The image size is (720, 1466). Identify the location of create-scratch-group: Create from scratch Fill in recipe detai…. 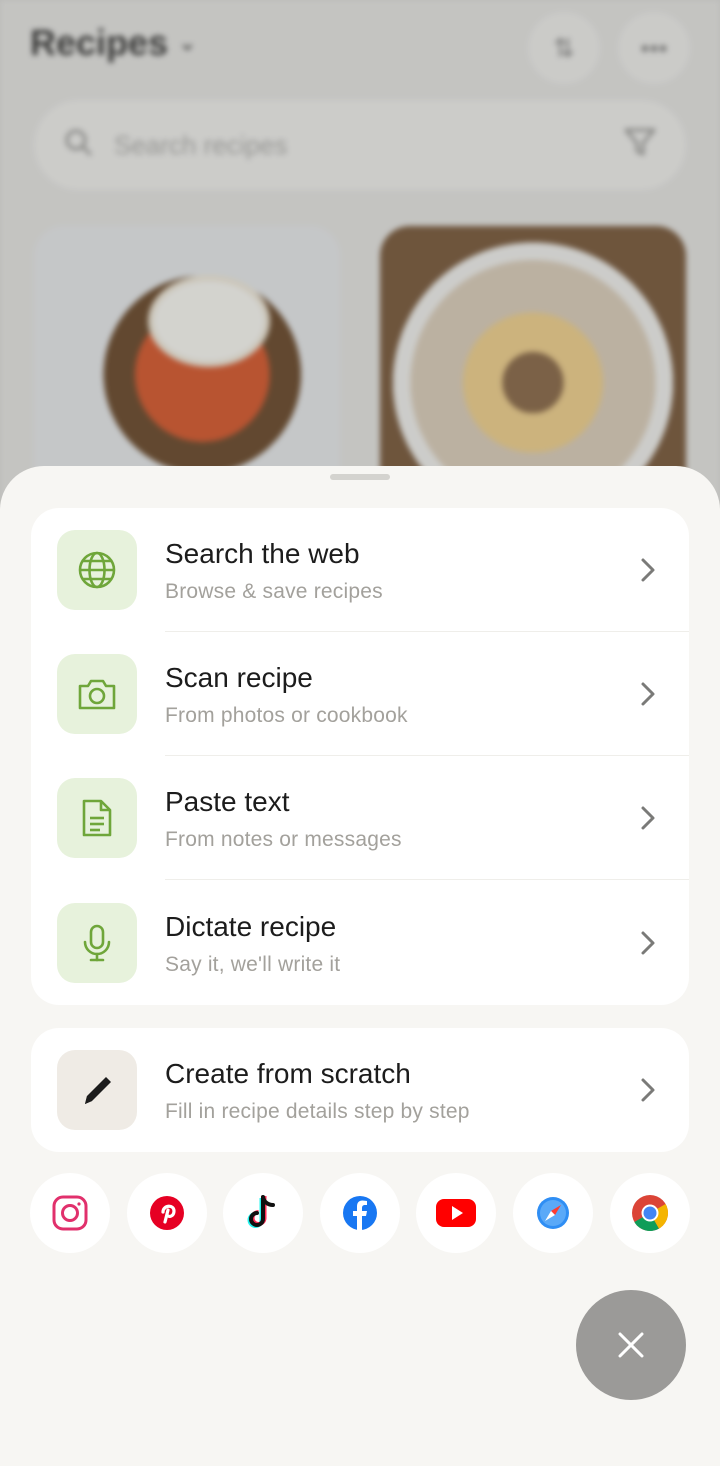
(360, 1090).